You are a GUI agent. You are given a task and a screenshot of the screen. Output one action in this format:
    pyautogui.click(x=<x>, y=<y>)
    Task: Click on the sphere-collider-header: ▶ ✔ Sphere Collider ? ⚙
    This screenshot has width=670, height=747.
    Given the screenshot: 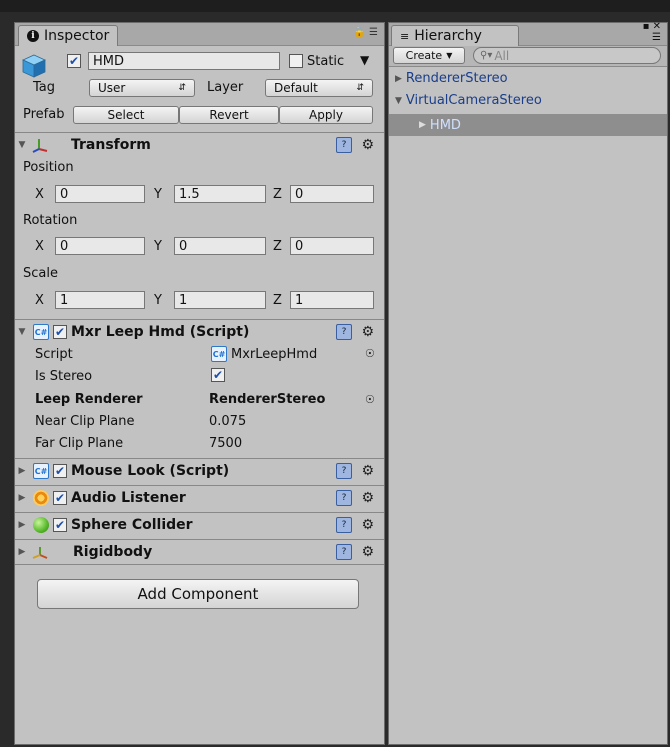 What is the action you would take?
    pyautogui.click(x=199, y=524)
    